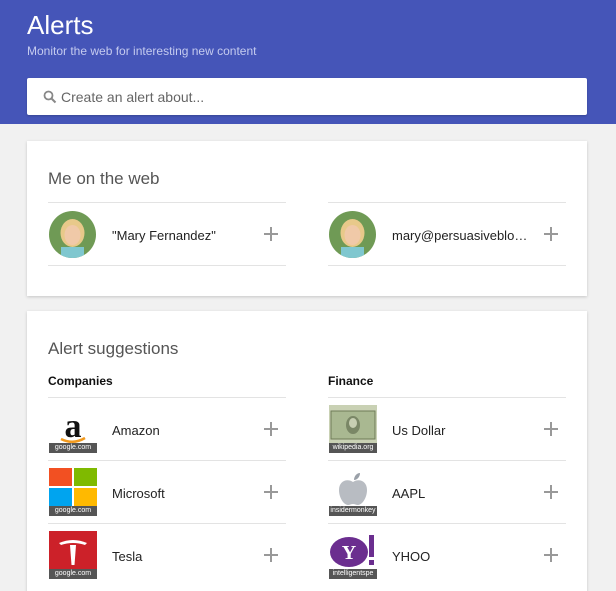 The width and height of the screenshot is (616, 591). Describe the element at coordinates (104, 178) in the screenshot. I see `me-on-web-heading: Me on the web` at that location.